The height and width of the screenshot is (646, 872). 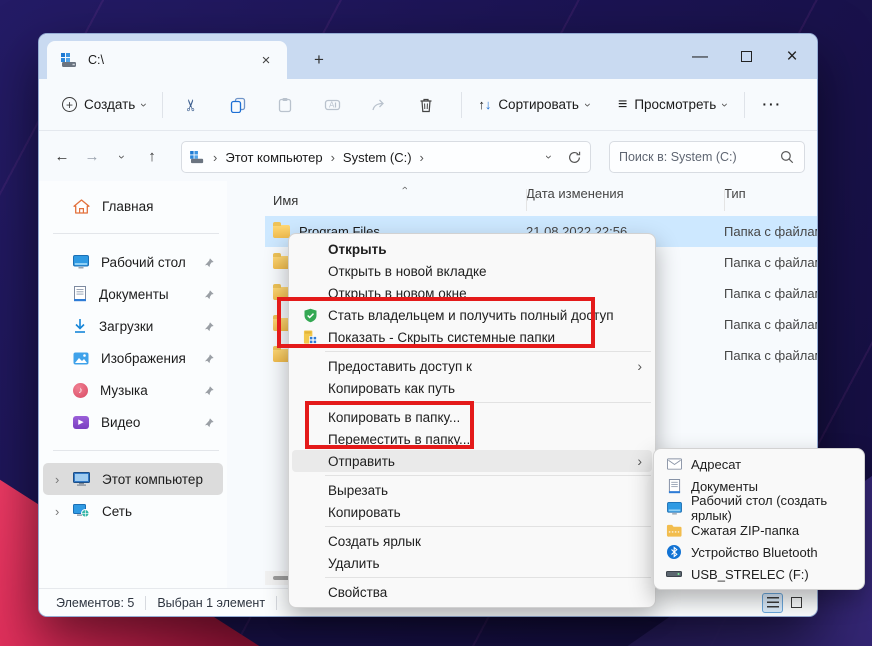 What do you see at coordinates (472, 592) in the screenshot?
I see `menu-item-properties: Свойства` at bounding box center [472, 592].